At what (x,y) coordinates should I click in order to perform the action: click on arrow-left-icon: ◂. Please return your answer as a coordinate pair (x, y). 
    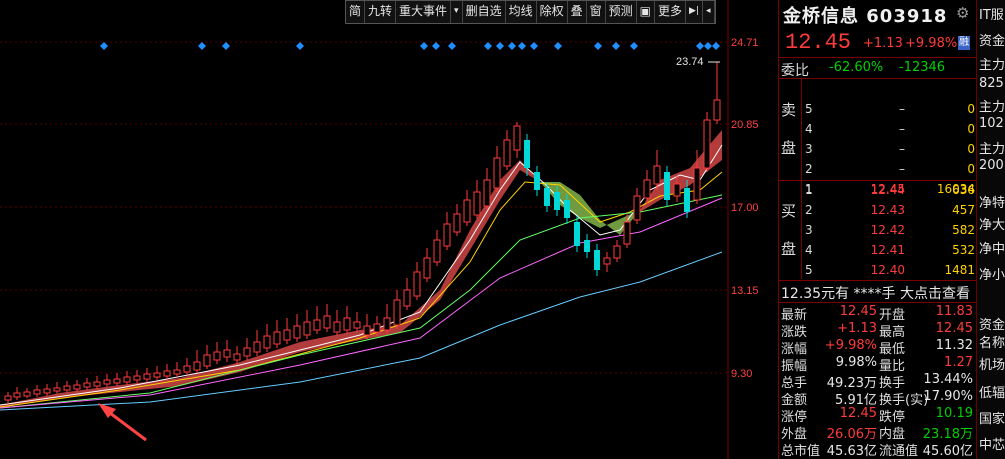
    Looking at the image, I should click on (709, 12).